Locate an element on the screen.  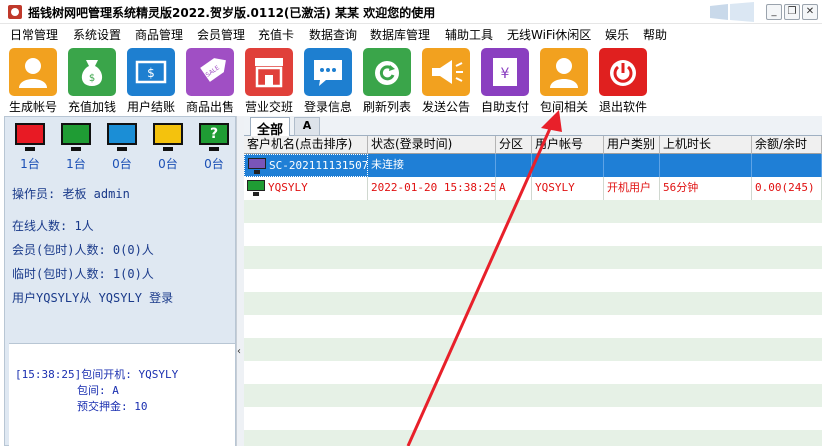
zone-tabs: 全部 A is located at coordinates (533, 127).